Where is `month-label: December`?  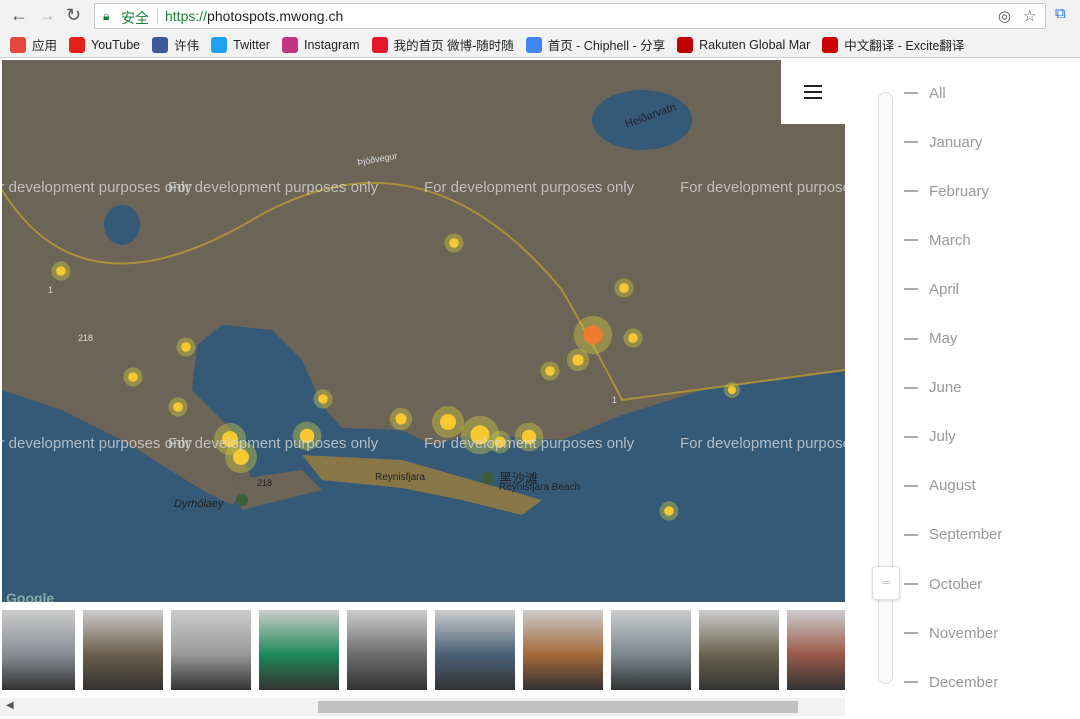 month-label: December is located at coordinates (964, 682).